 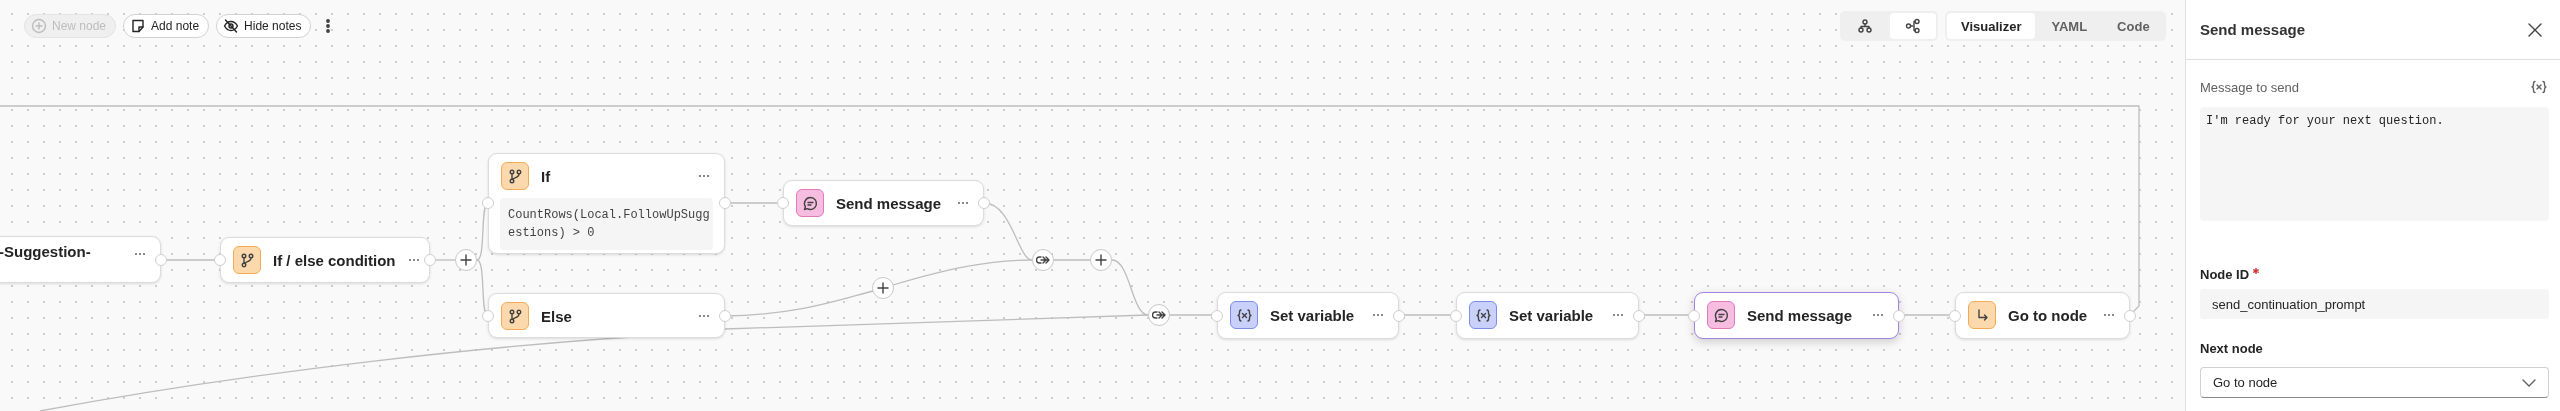 What do you see at coordinates (2253, 29) in the screenshot?
I see `panel-title: Send message` at bounding box center [2253, 29].